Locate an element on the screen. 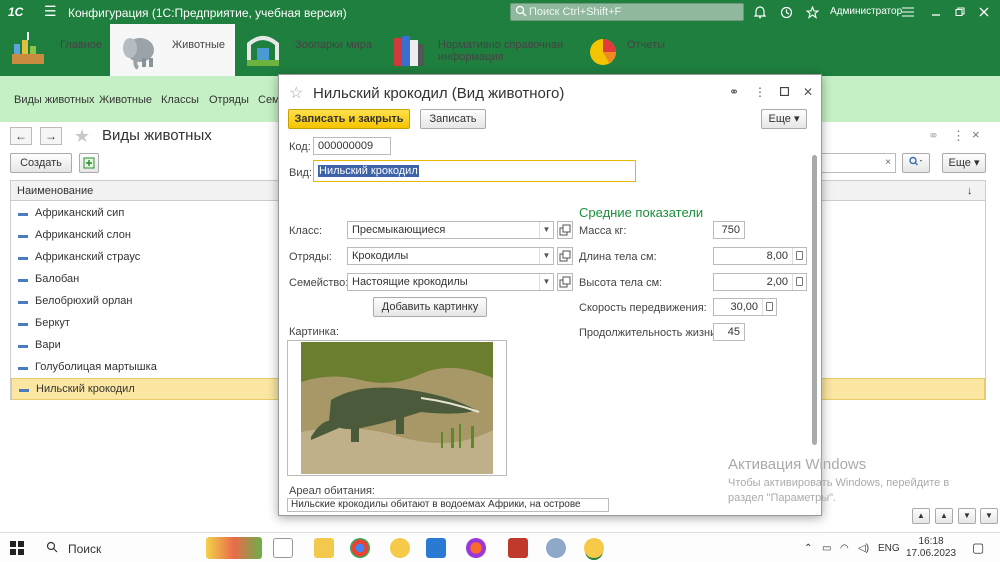 The image size is (1000, 562). tray-wifi-icon: ◠ is located at coordinates (844, 548).